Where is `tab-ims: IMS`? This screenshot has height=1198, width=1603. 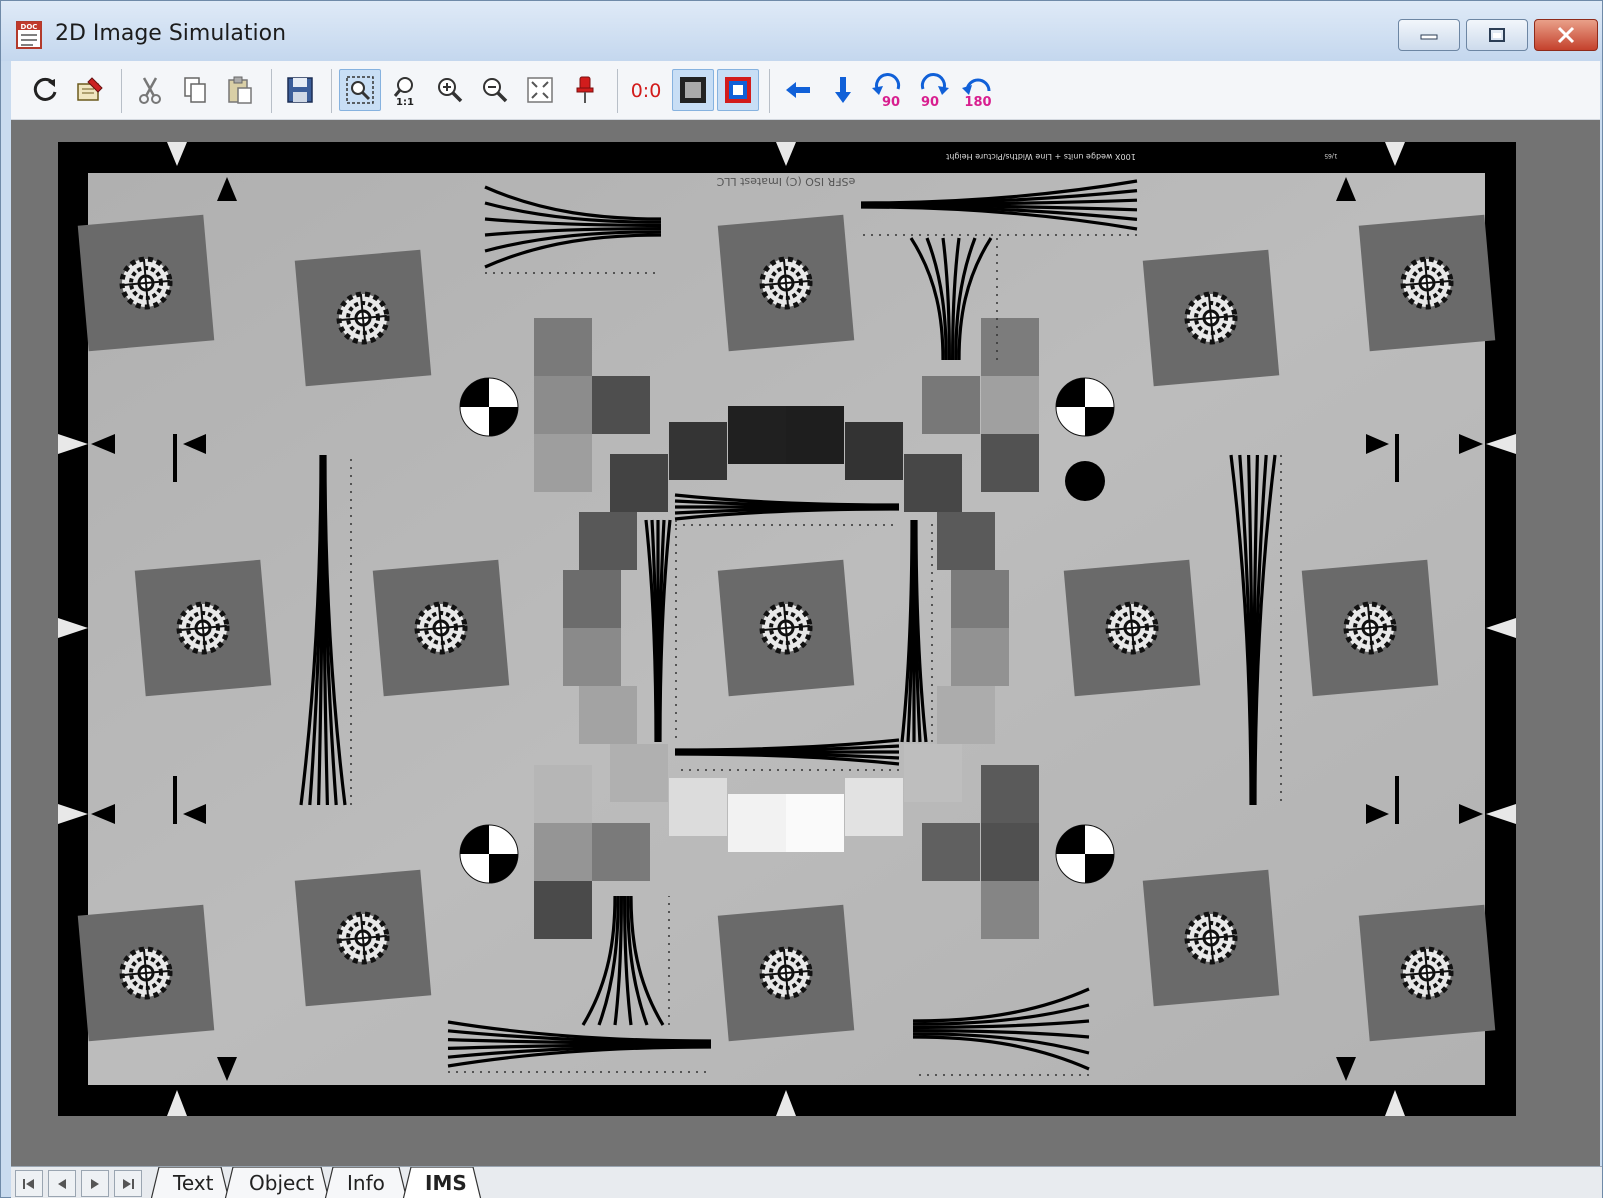
tab-ims: IMS is located at coordinates (448, 1182).